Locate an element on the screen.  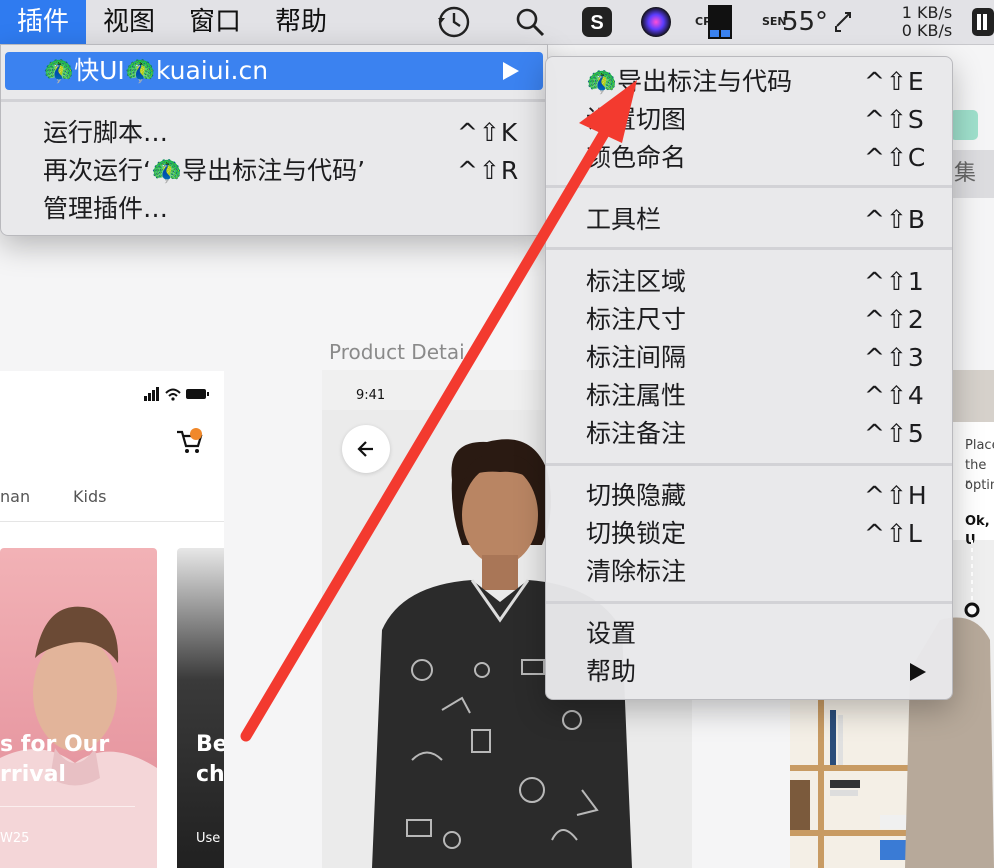
menu-item-label: 标注区域 is located at coordinates (636, 281).